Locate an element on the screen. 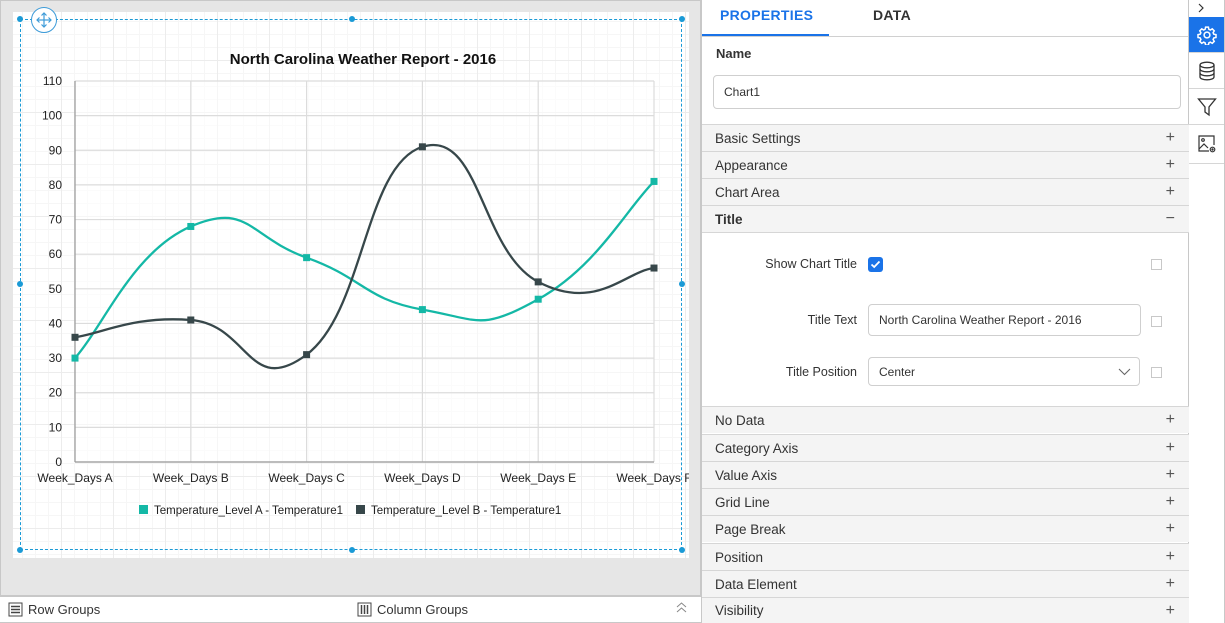  section-label: No Data is located at coordinates (740, 420).